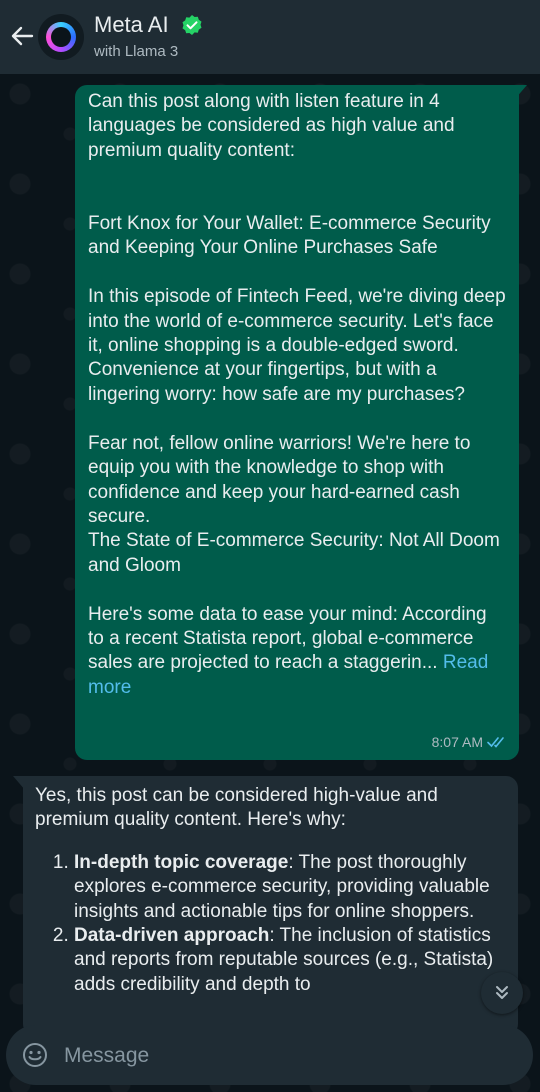  I want to click on avatar, so click(61, 37).